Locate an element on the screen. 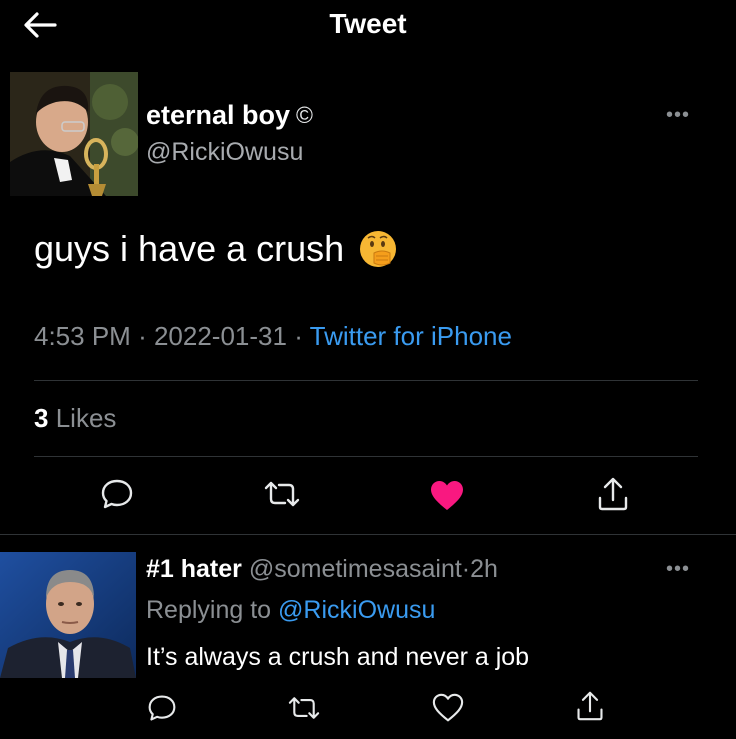 This screenshot has height=739, width=736. reply-header: #1 hater @sometimesasaint·2h is located at coordinates (322, 569).